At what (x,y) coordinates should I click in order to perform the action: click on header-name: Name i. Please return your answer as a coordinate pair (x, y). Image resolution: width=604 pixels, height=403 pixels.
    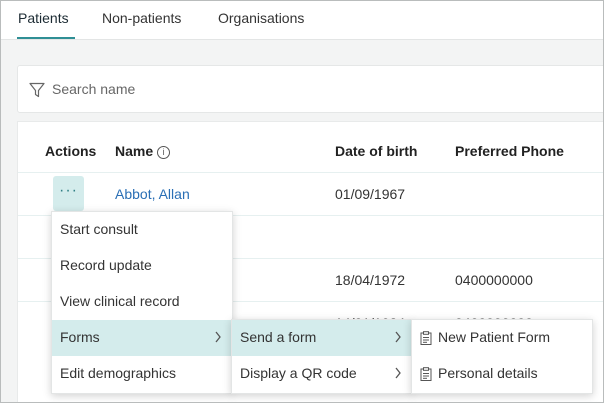
    Looking at the image, I should click on (143, 151).